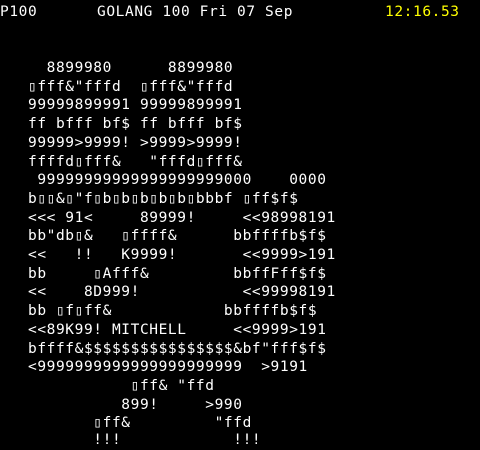 Image resolution: width=480 pixels, height=450 pixels. Describe the element at coordinates (246, 12) in the screenshot. I see `day: 07` at that location.